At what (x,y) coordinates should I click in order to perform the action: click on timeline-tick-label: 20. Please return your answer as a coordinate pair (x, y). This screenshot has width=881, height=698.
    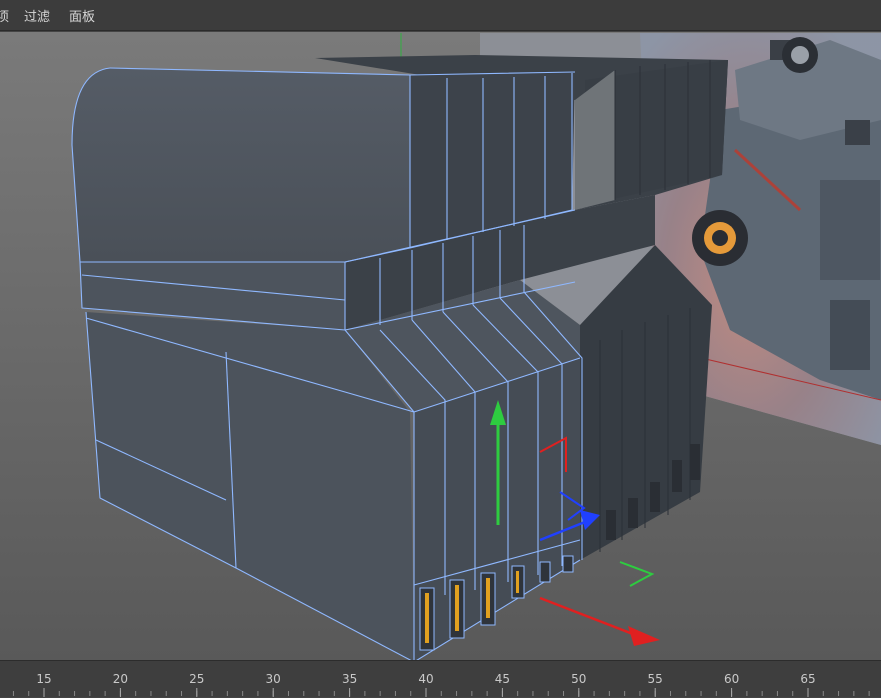
    Looking at the image, I should click on (120, 679).